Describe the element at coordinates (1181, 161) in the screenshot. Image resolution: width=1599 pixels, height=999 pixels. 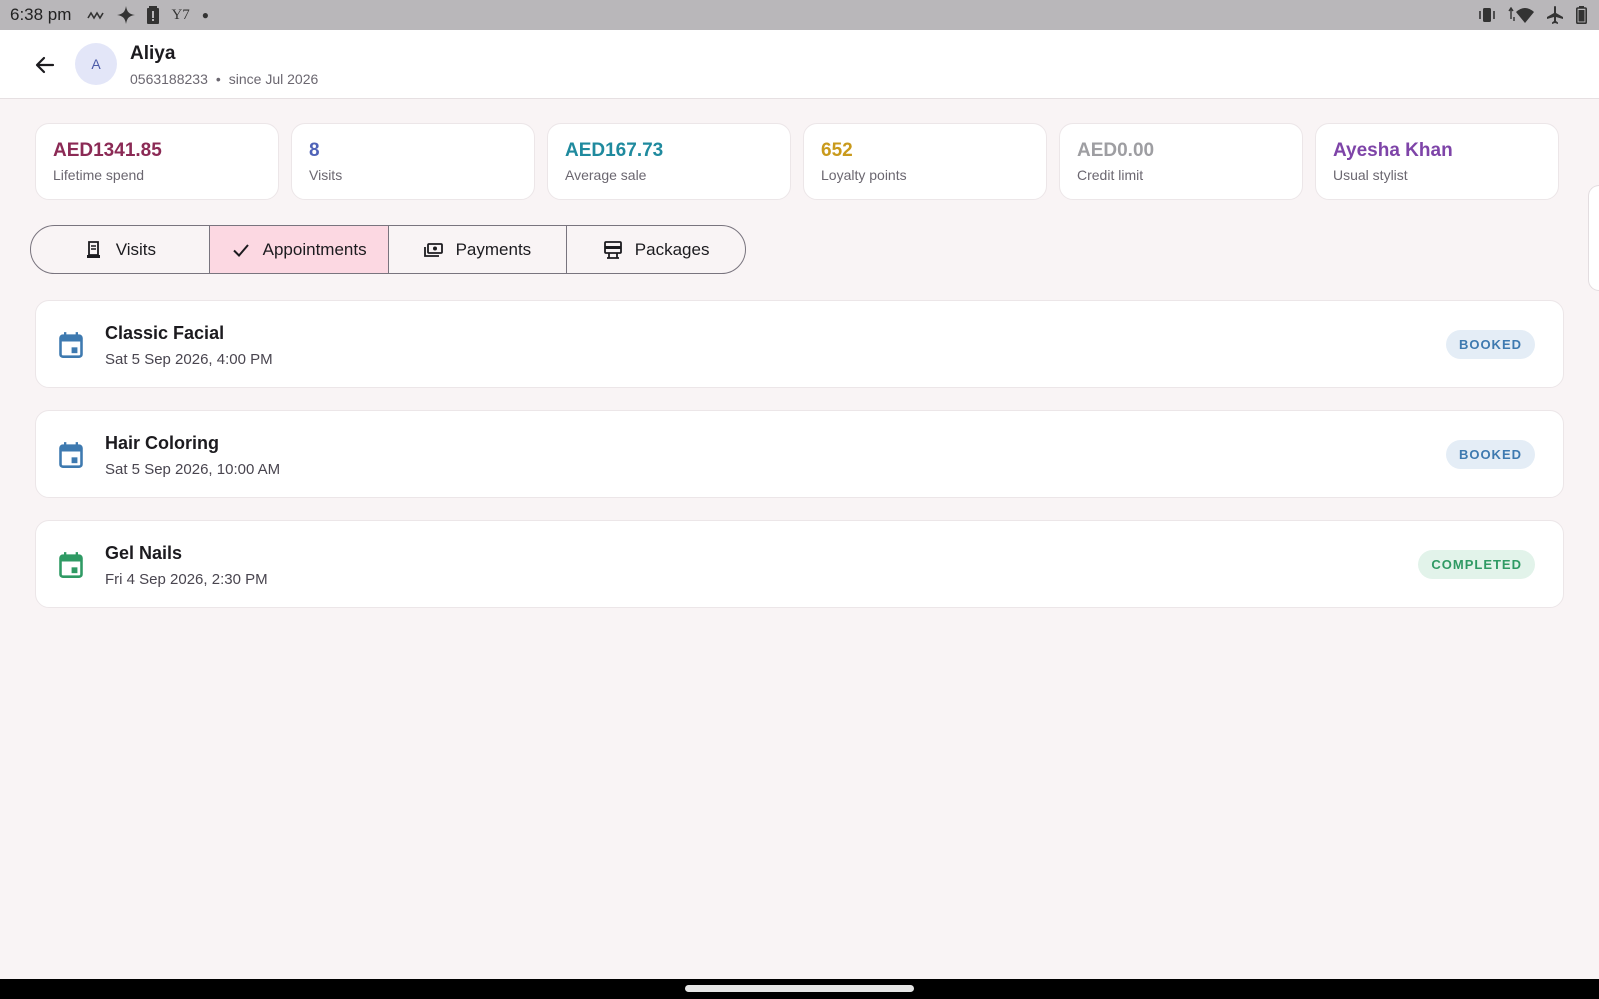
I see `stat-card-credit-limit: AED0.00 Credit limit` at that location.